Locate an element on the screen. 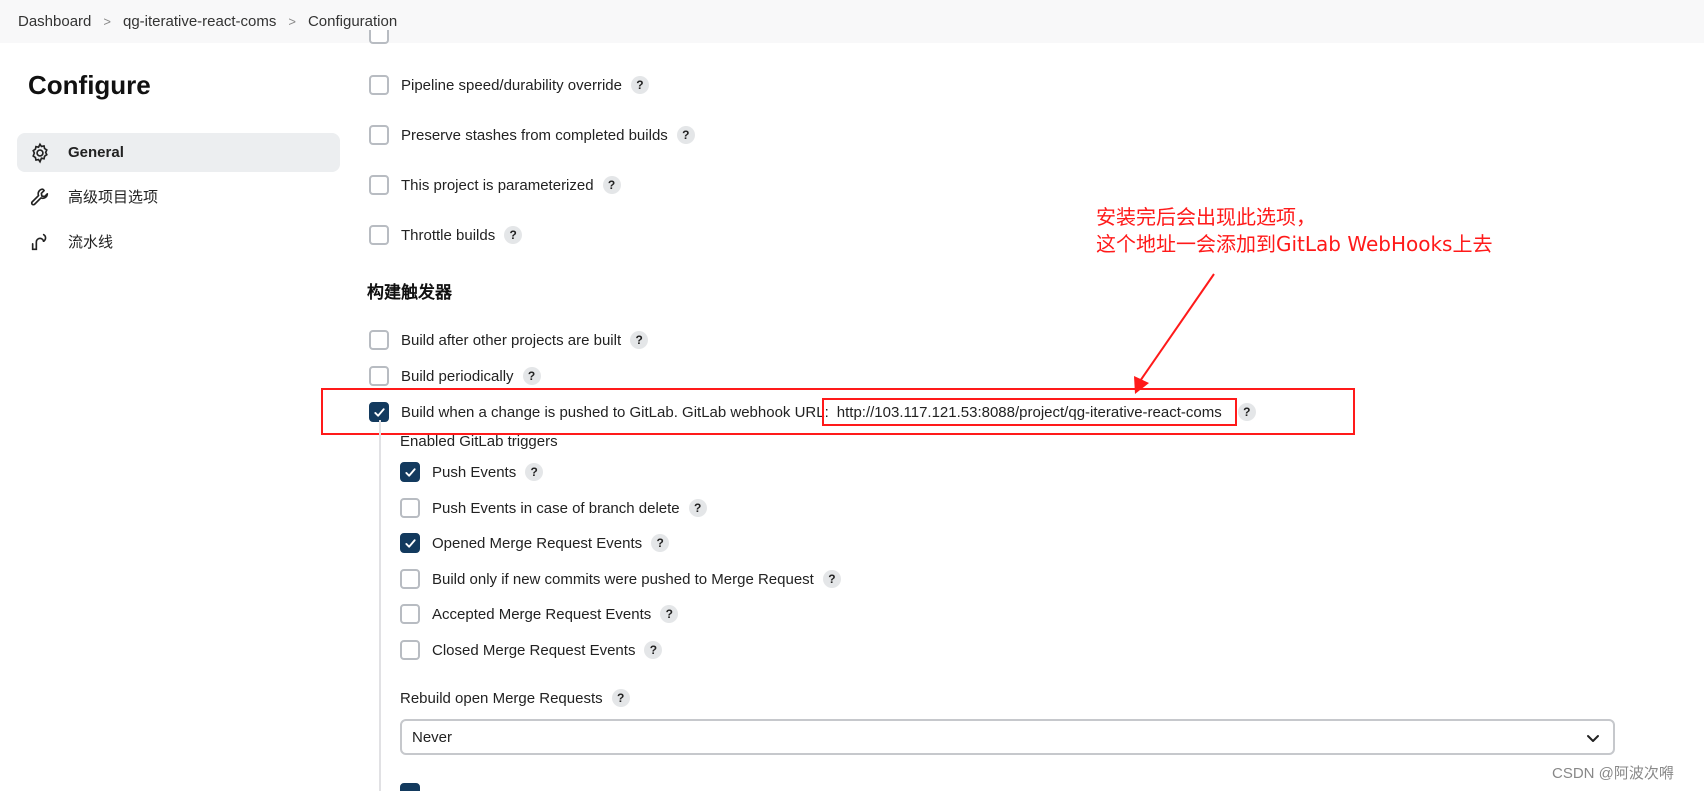 This screenshot has height=791, width=1704. breadcrumb-dashboard: Dashboard is located at coordinates (45, 21).